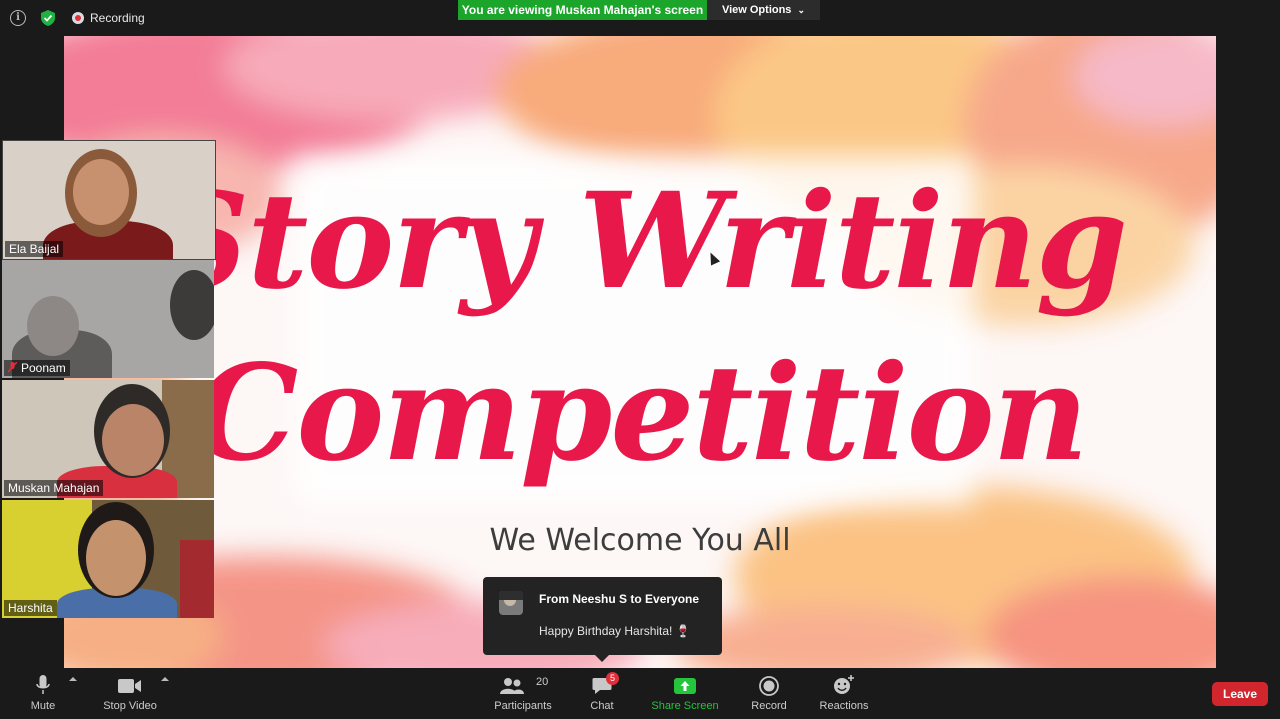 Image resolution: width=1280 pixels, height=719 pixels. Describe the element at coordinates (12, 367) in the screenshot. I see `mic-muted-icon` at that location.